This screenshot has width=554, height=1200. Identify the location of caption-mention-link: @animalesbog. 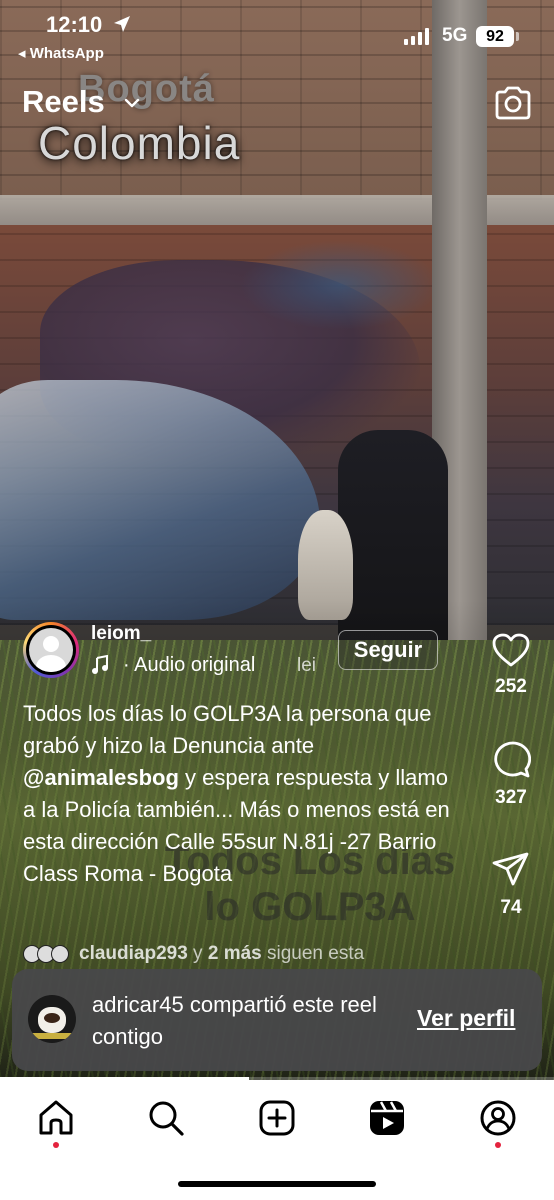
(101, 777).